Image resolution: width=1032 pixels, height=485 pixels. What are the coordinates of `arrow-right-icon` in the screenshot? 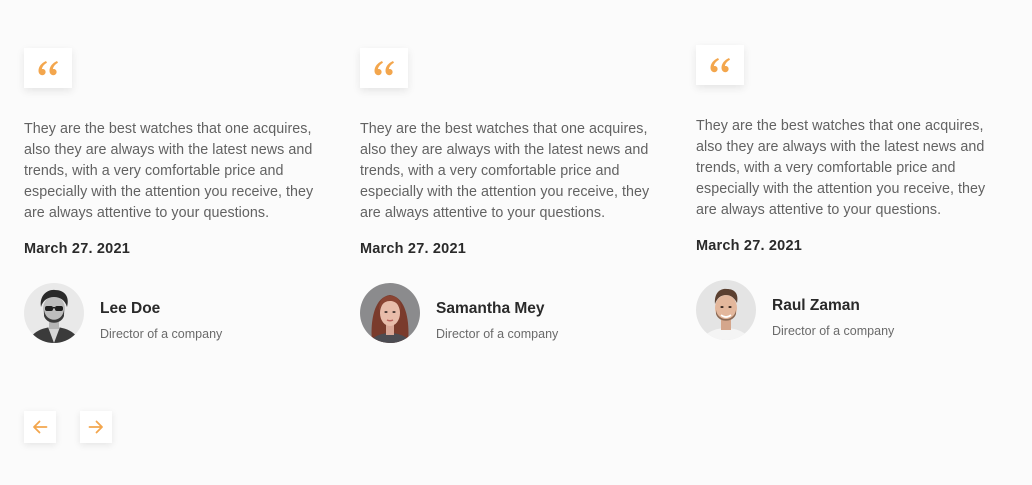 It's located at (95, 427).